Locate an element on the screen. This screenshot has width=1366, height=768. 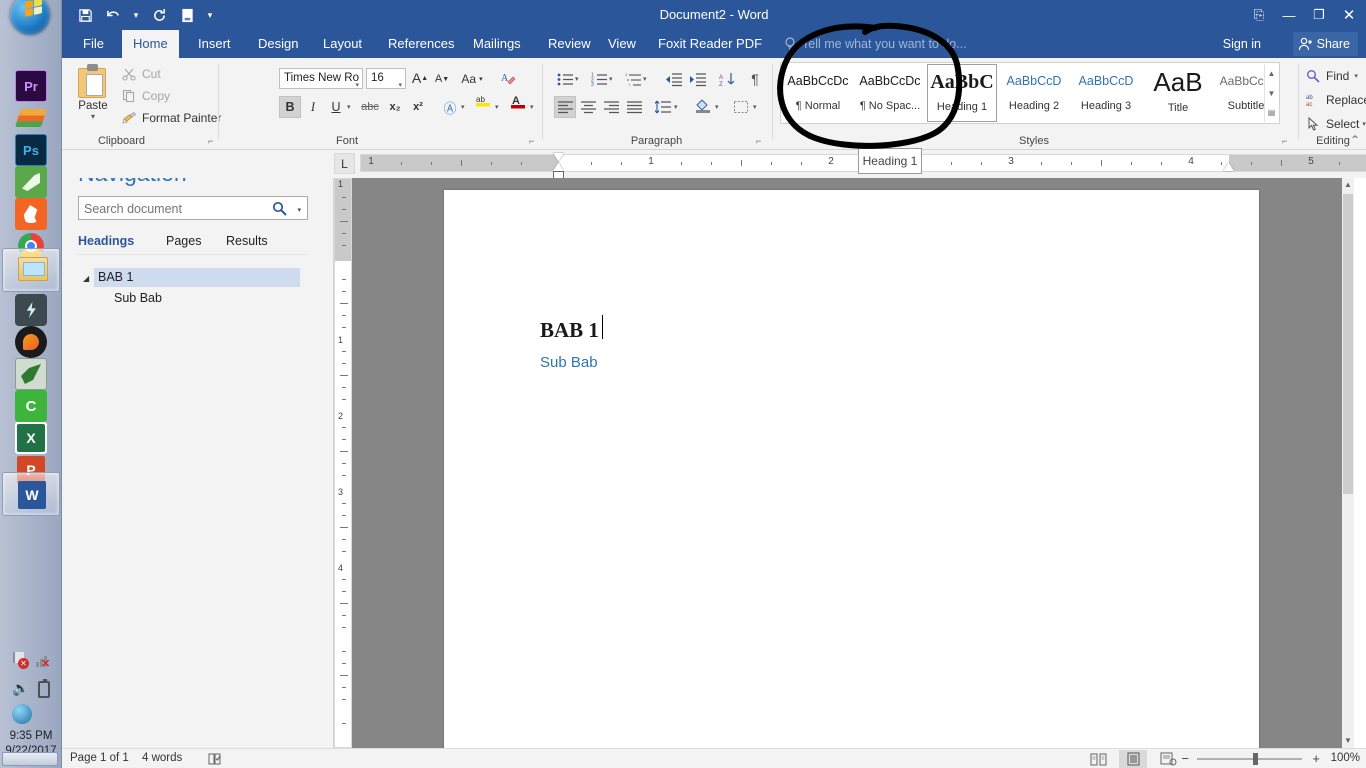
tab-insert: Insert is located at coordinates (214, 44).